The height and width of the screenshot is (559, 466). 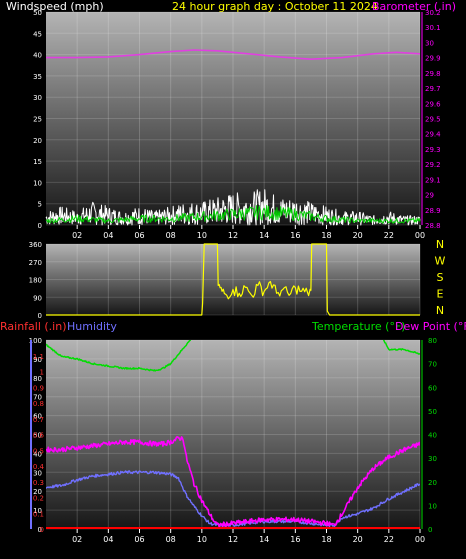 I want to click on barometer-tick-label: 29.8, so click(x=433, y=74).